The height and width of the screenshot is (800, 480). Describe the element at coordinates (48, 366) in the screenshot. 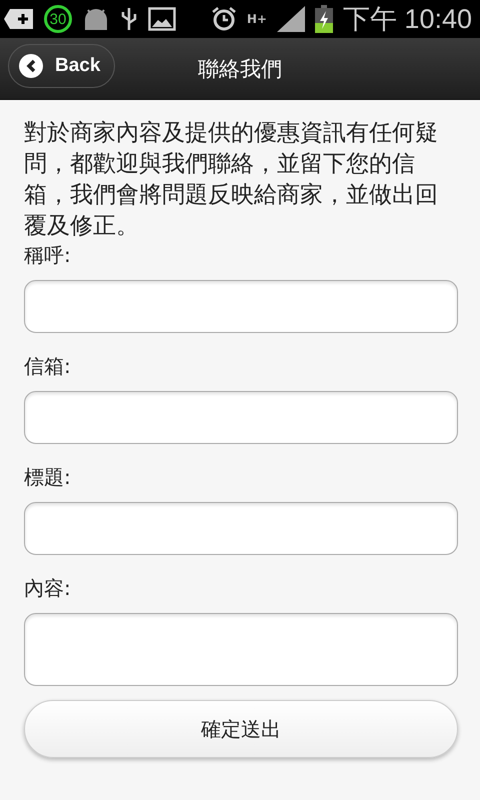

I see `field-label: 信箱:` at that location.